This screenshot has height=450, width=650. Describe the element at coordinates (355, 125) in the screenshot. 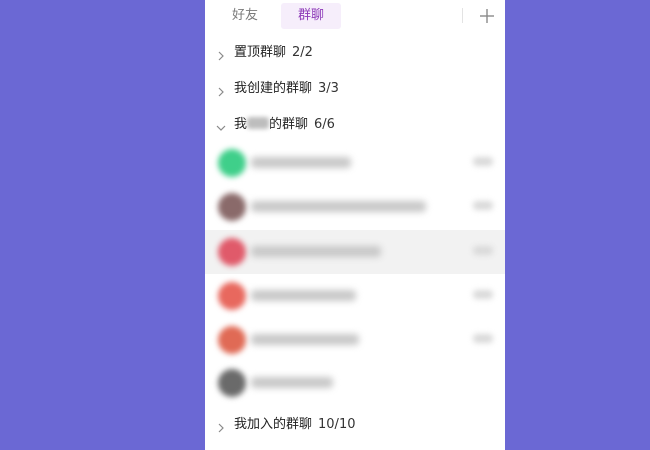

I see `section-managed-groups: 我 的群聊 6/6` at that location.